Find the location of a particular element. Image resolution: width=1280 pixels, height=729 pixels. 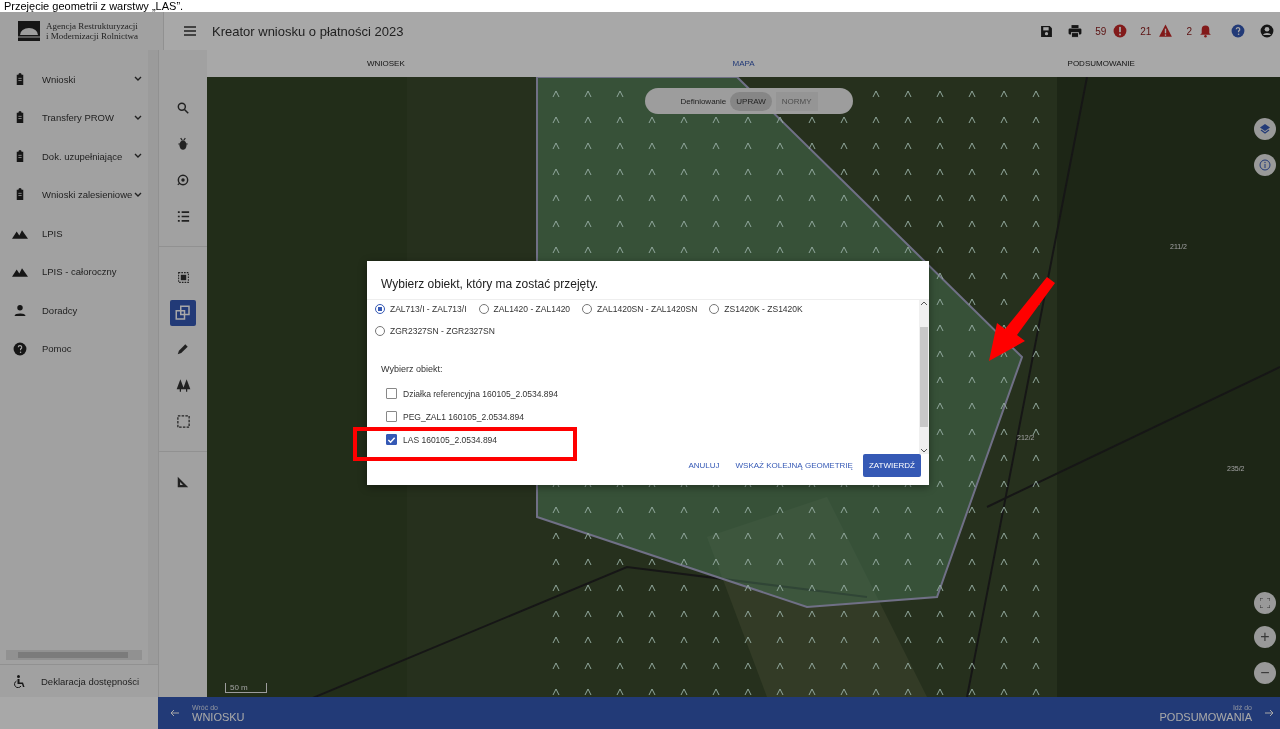

copy-icon is located at coordinates (183, 313).